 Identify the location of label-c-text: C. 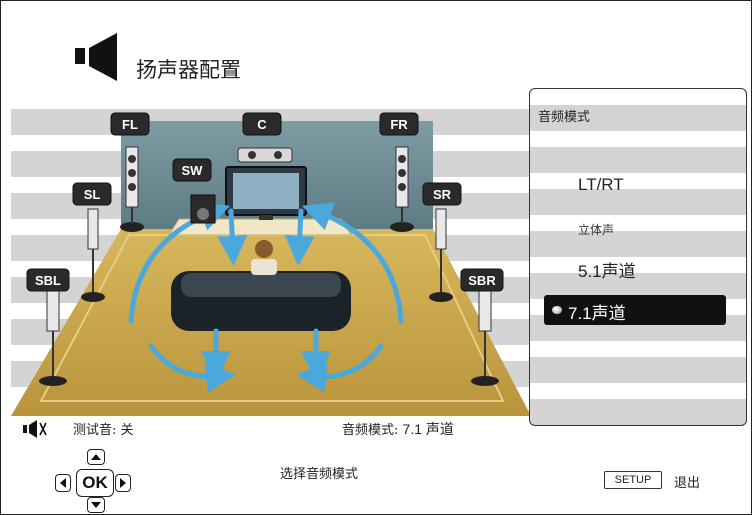
(262, 124).